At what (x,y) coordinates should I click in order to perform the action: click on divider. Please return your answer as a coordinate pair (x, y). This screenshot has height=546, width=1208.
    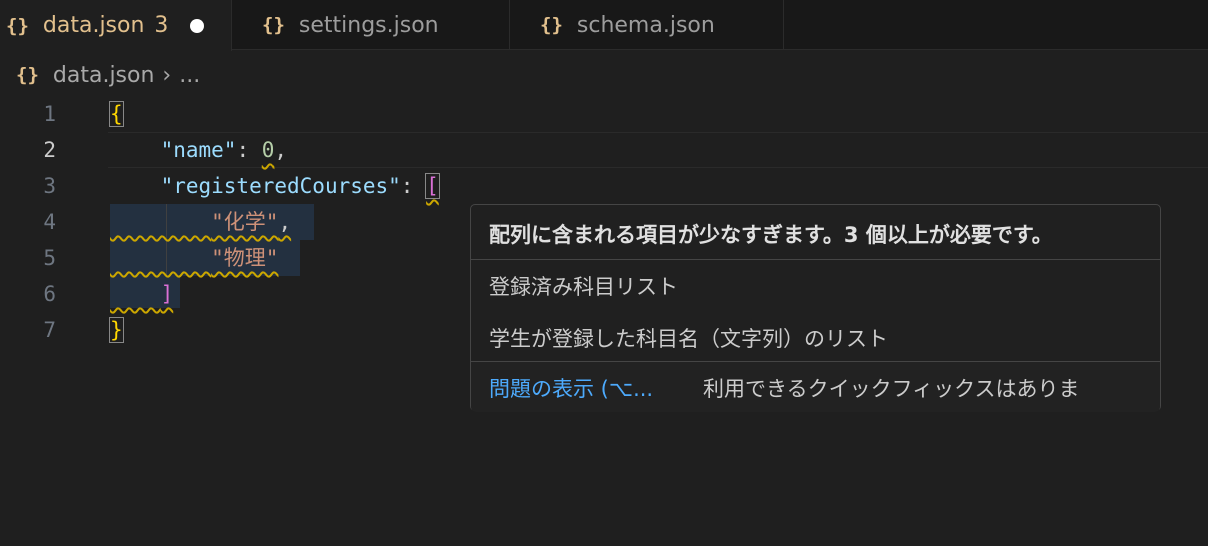
    Looking at the image, I should click on (815, 259).